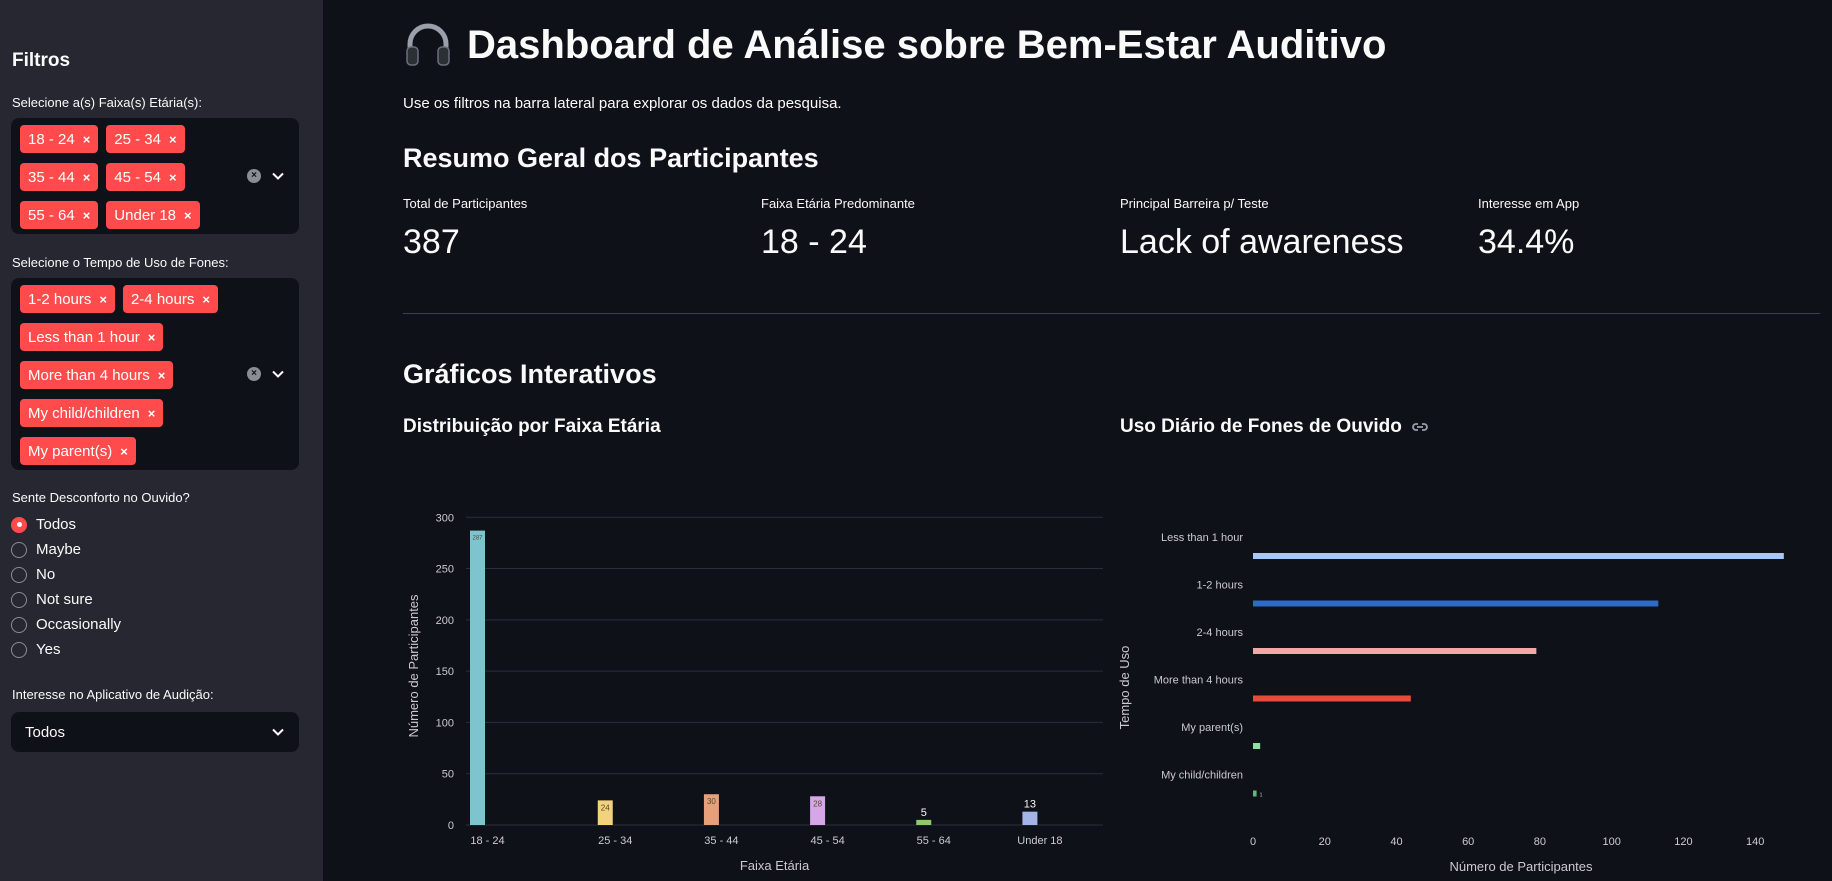  What do you see at coordinates (1202, 776) in the screenshot?
I see `y-tick-label: My child/children` at bounding box center [1202, 776].